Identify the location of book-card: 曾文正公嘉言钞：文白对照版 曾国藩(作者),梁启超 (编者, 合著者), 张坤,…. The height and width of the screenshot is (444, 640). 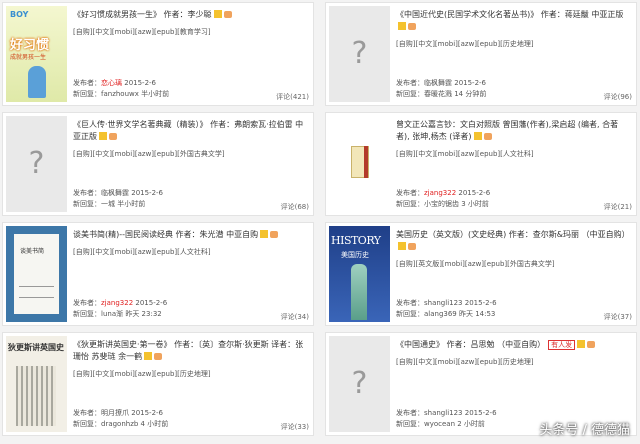
(481, 164).